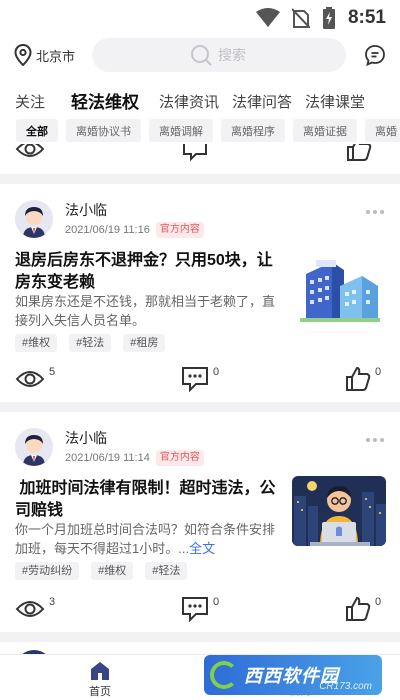  Describe the element at coordinates (267, 17) in the screenshot. I see `wifi-icon` at that location.